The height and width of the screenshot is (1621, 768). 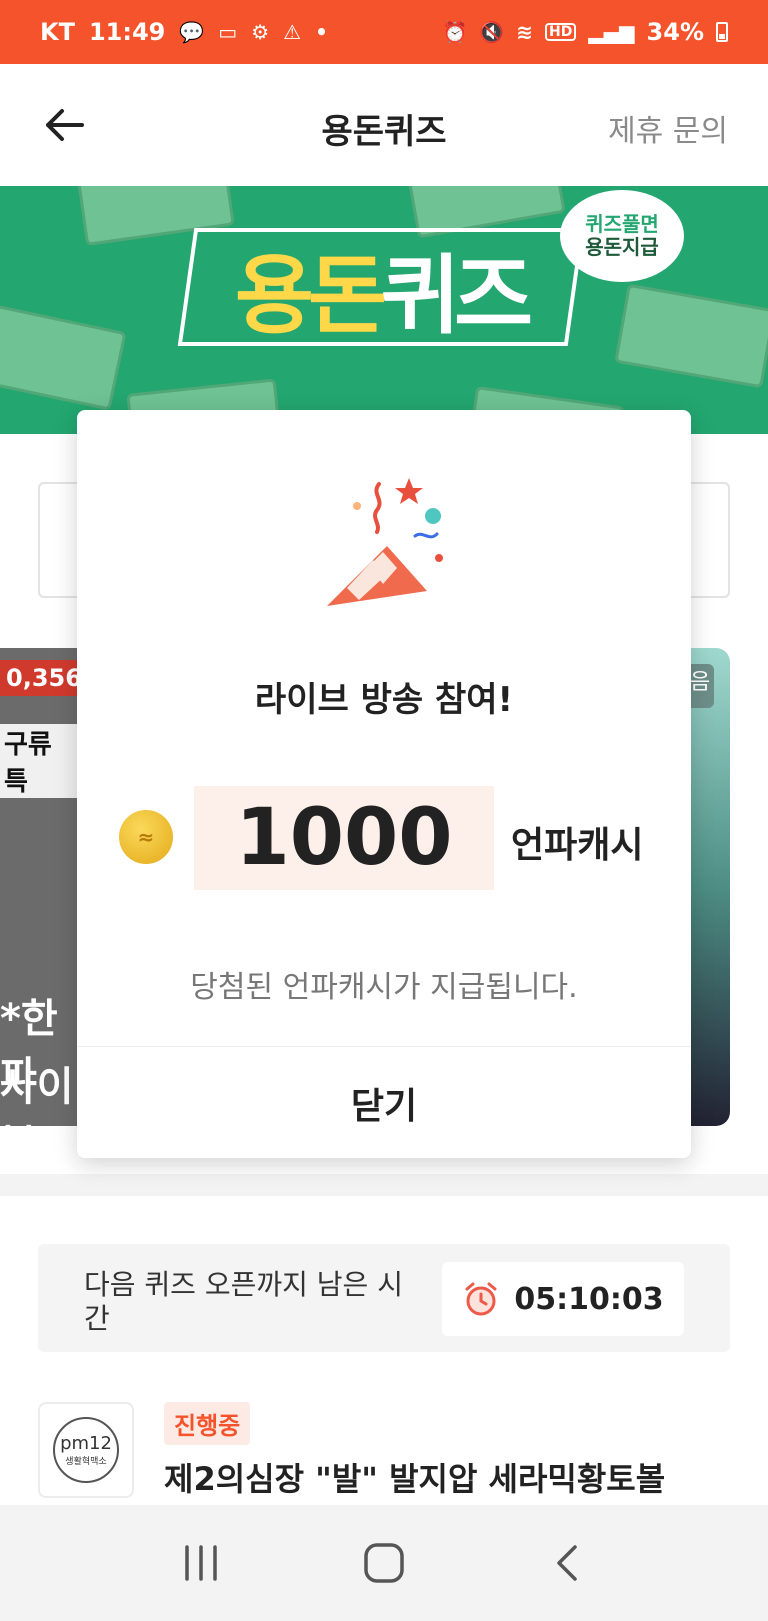 I want to click on home-icon, so click(x=384, y=1563).